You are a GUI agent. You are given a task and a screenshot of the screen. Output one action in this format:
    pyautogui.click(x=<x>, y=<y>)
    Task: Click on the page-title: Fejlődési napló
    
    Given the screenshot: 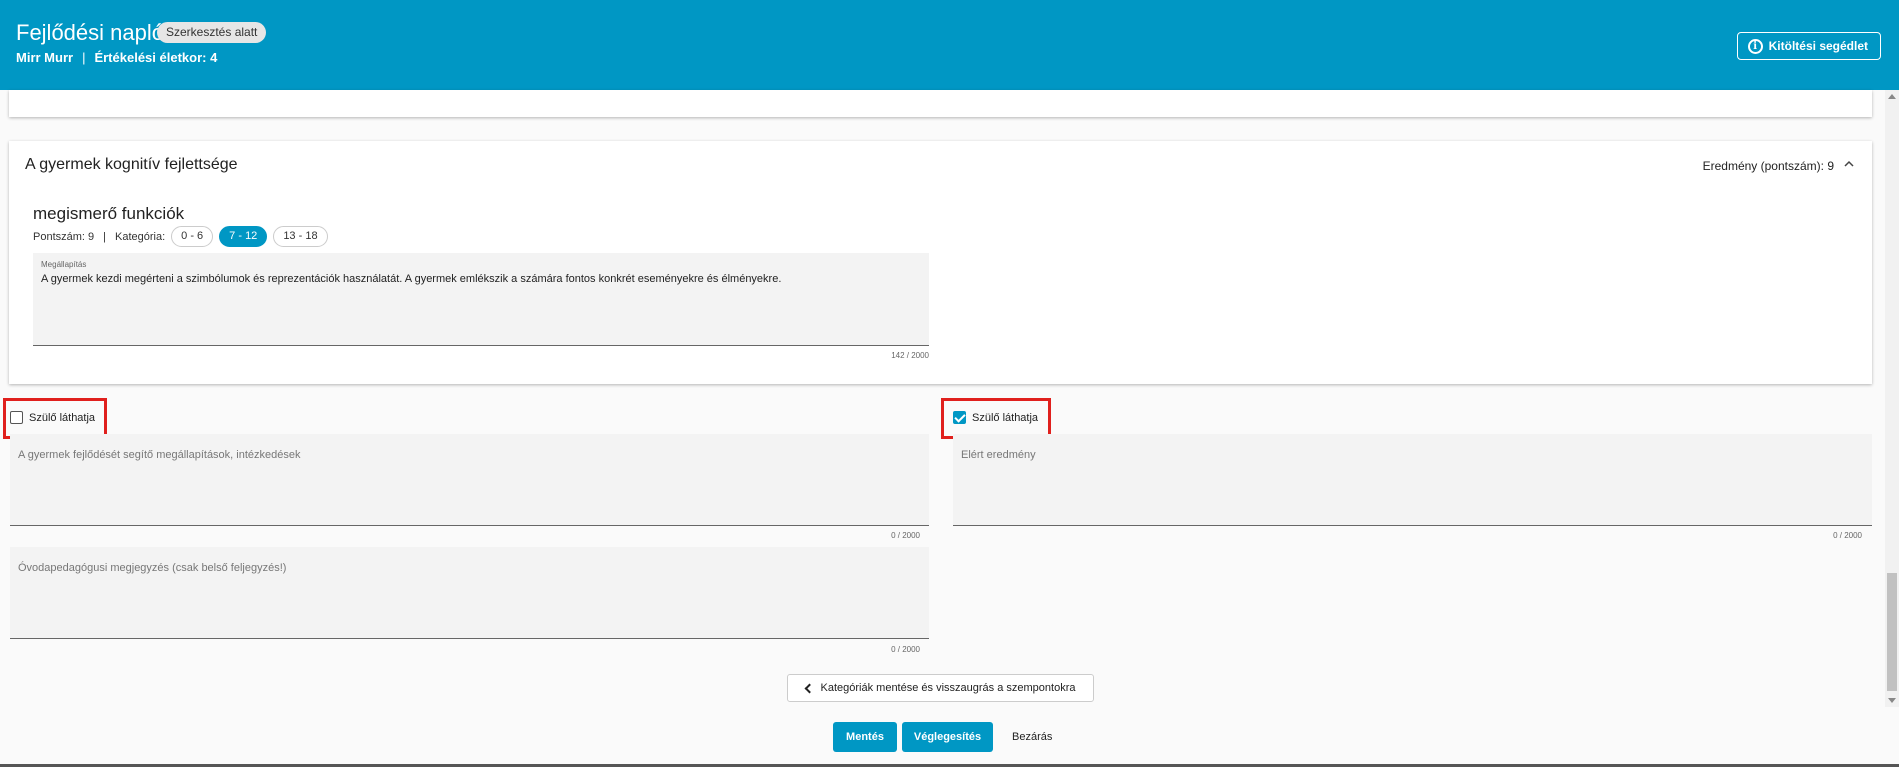 What is the action you would take?
    pyautogui.click(x=90, y=32)
    